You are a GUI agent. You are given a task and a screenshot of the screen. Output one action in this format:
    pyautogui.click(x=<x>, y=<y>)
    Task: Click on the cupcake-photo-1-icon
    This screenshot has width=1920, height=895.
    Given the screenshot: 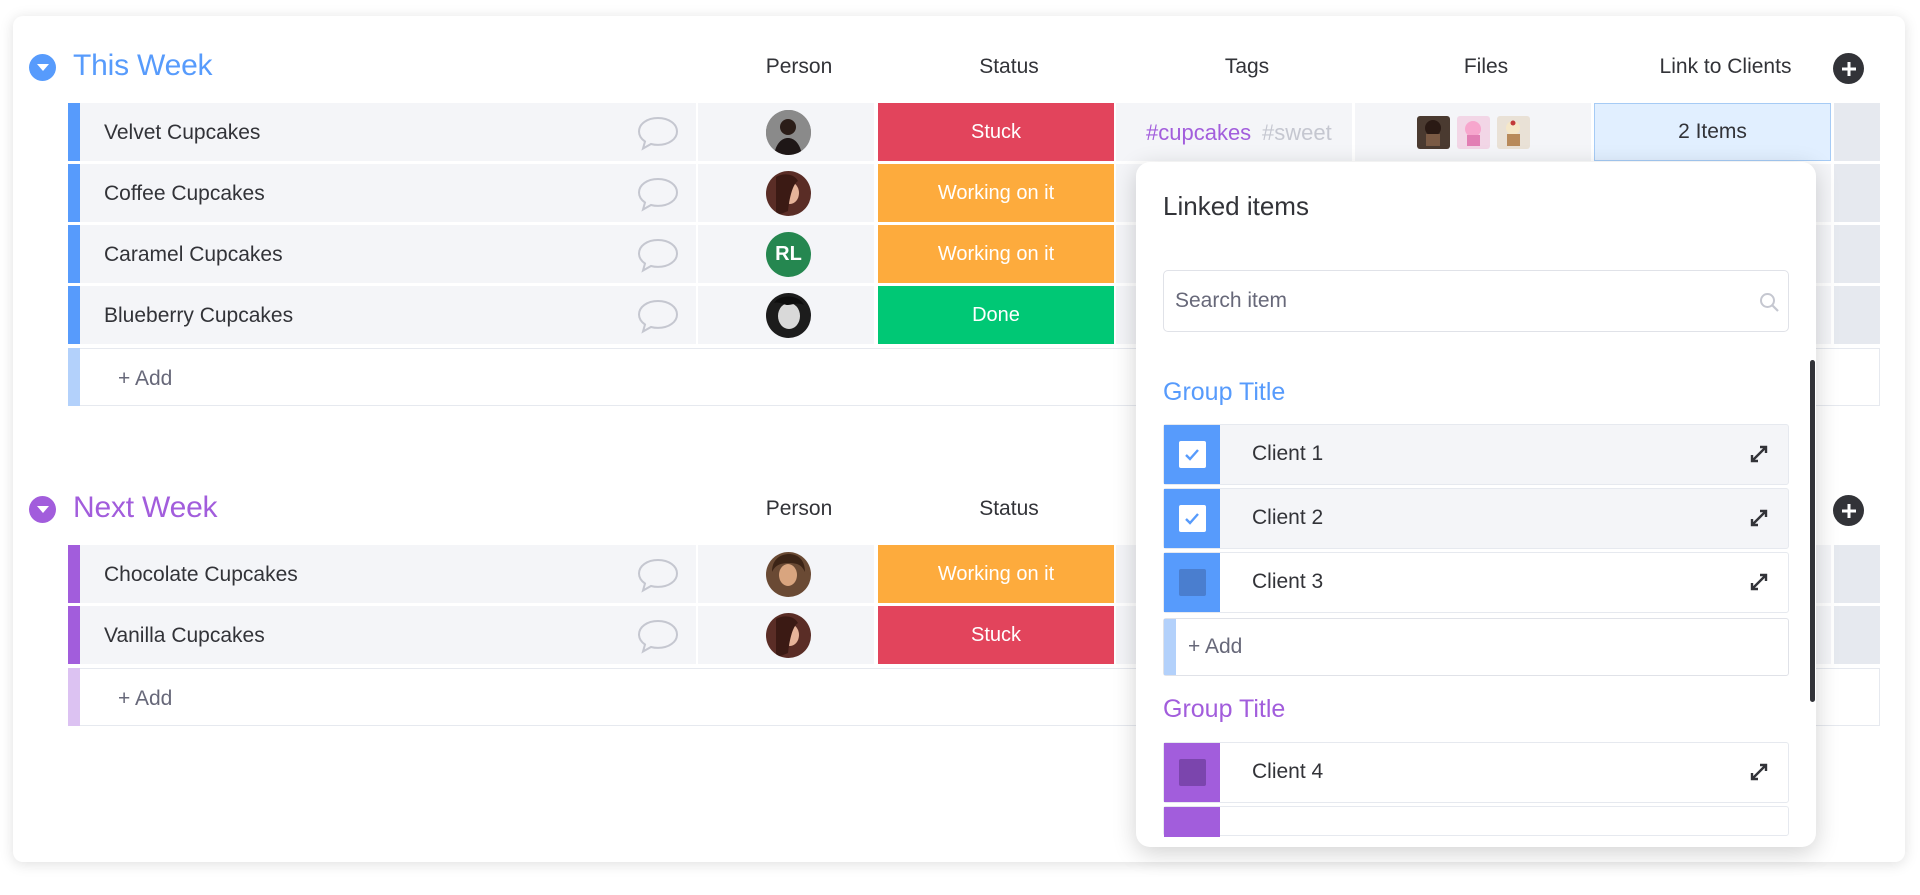 What is the action you would take?
    pyautogui.click(x=1433, y=132)
    